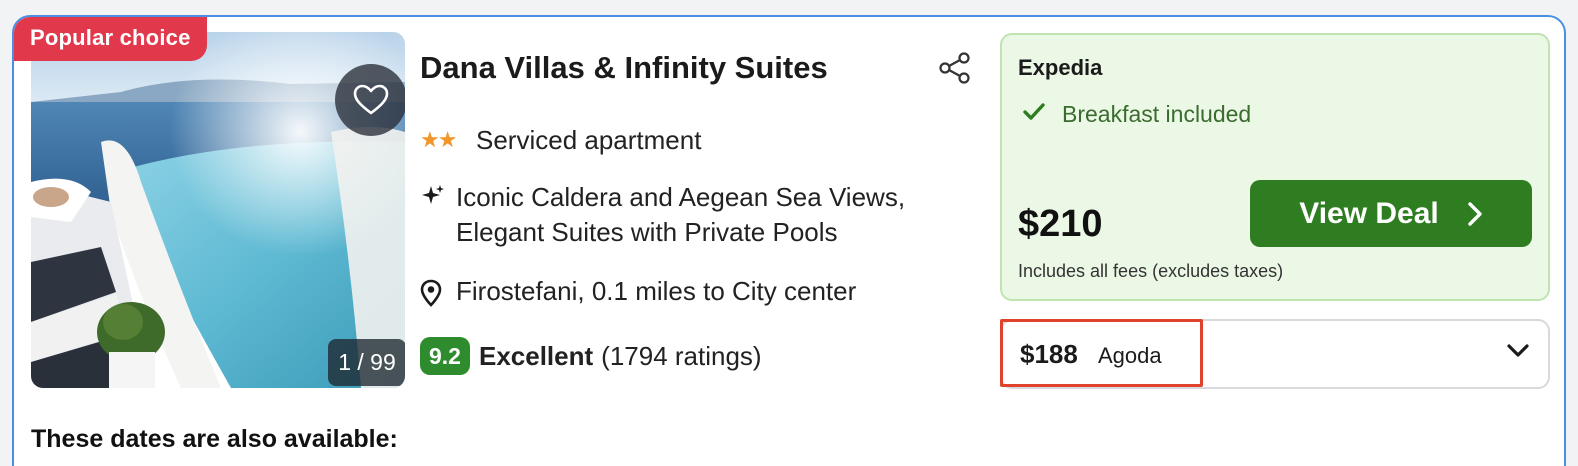 The height and width of the screenshot is (466, 1578). I want to click on hotel-title: Dana Villas & Infinity Suites, so click(624, 68).